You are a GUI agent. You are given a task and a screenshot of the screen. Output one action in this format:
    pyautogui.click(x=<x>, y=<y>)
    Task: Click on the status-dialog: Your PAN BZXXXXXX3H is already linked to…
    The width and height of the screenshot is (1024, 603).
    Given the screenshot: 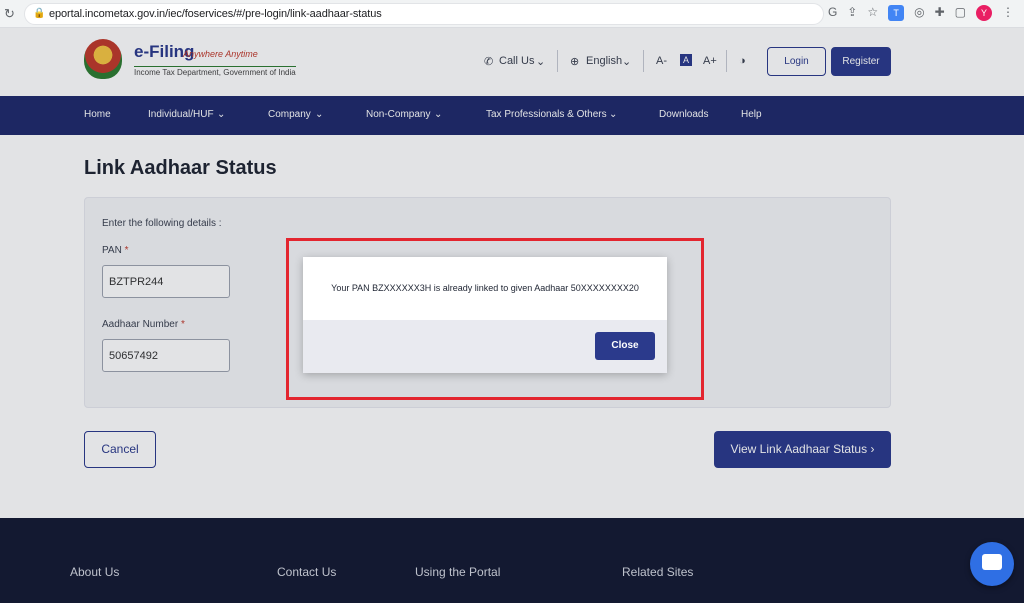 What is the action you would take?
    pyautogui.click(x=485, y=315)
    